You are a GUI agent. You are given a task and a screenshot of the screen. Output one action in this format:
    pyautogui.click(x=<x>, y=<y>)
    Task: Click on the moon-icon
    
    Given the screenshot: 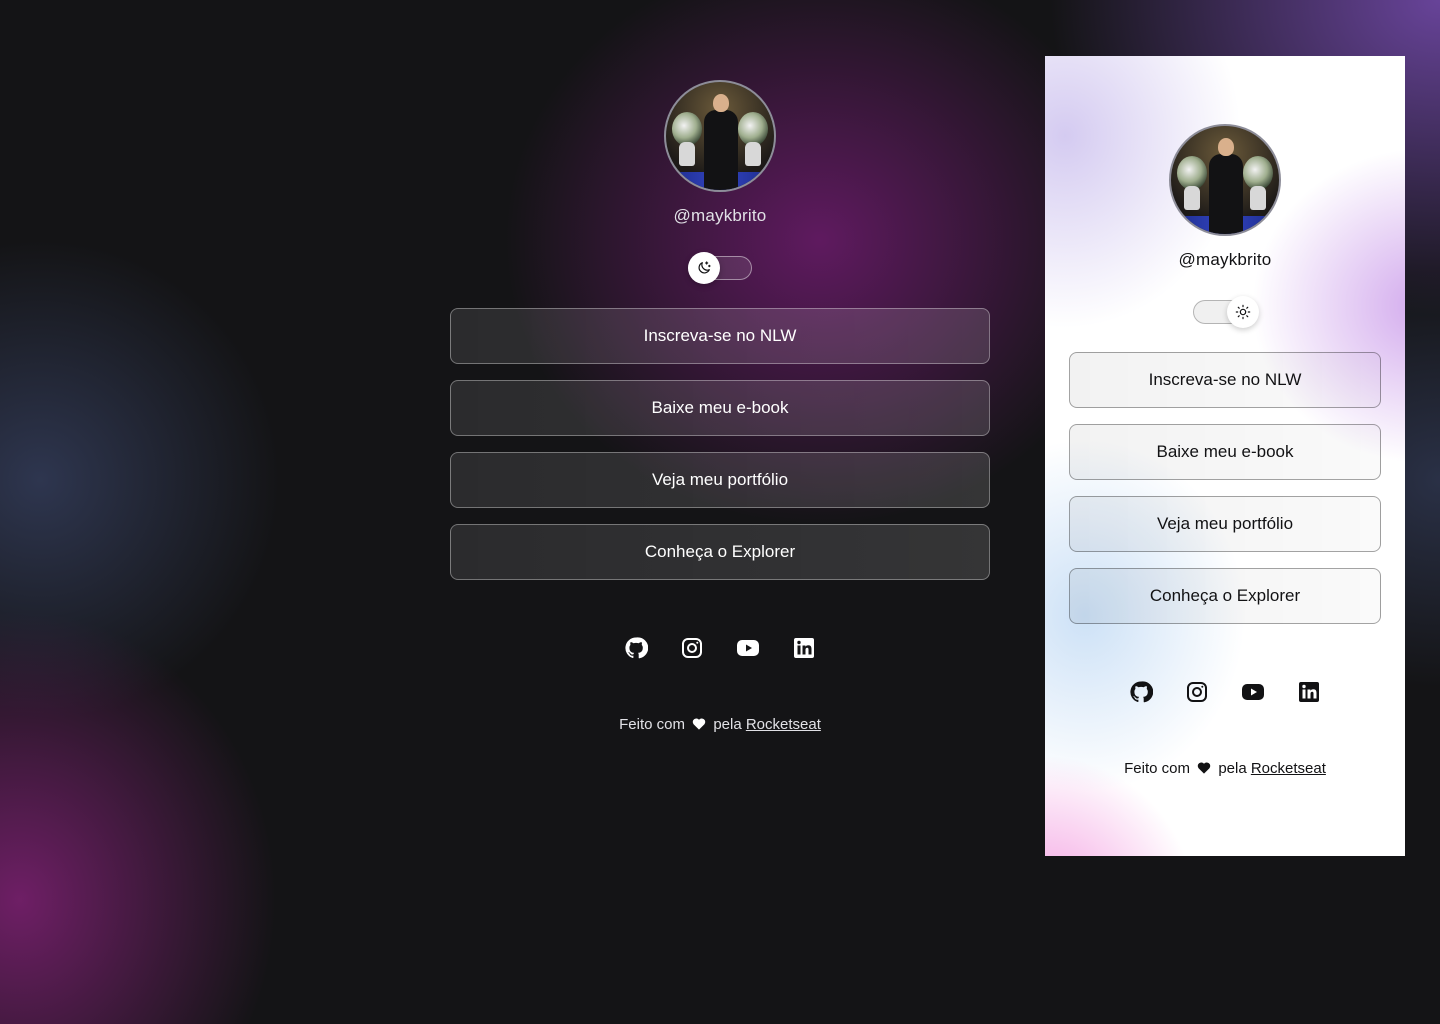 What is the action you would take?
    pyautogui.click(x=704, y=267)
    